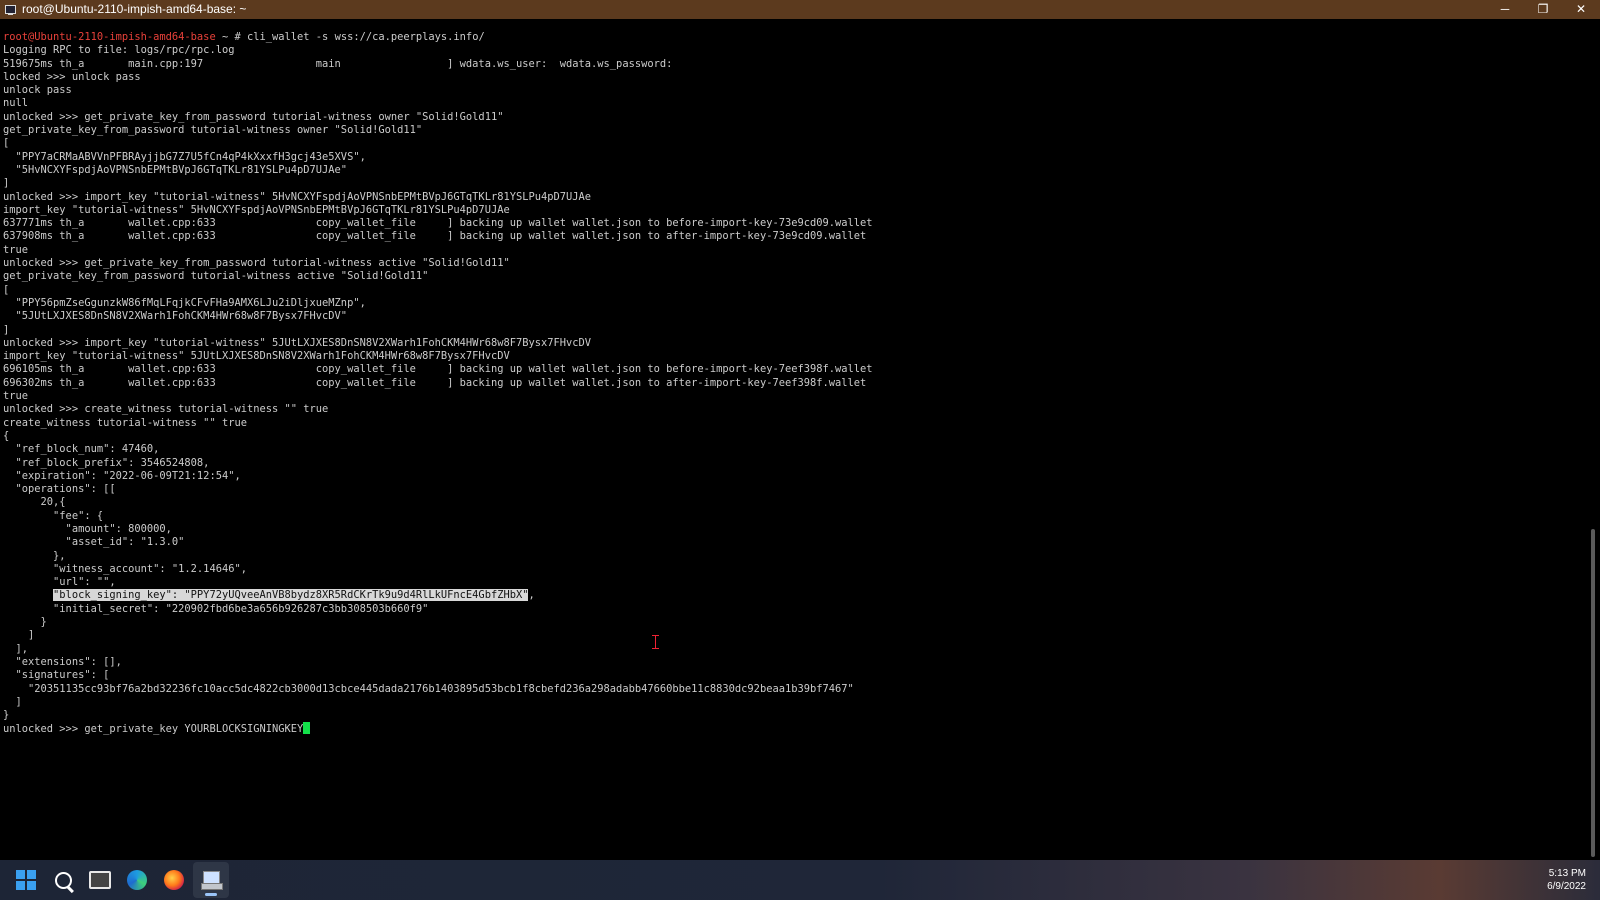  Describe the element at coordinates (106, 462) in the screenshot. I see `terminal-line: "ref_block_prefix": 3546524808,` at that location.